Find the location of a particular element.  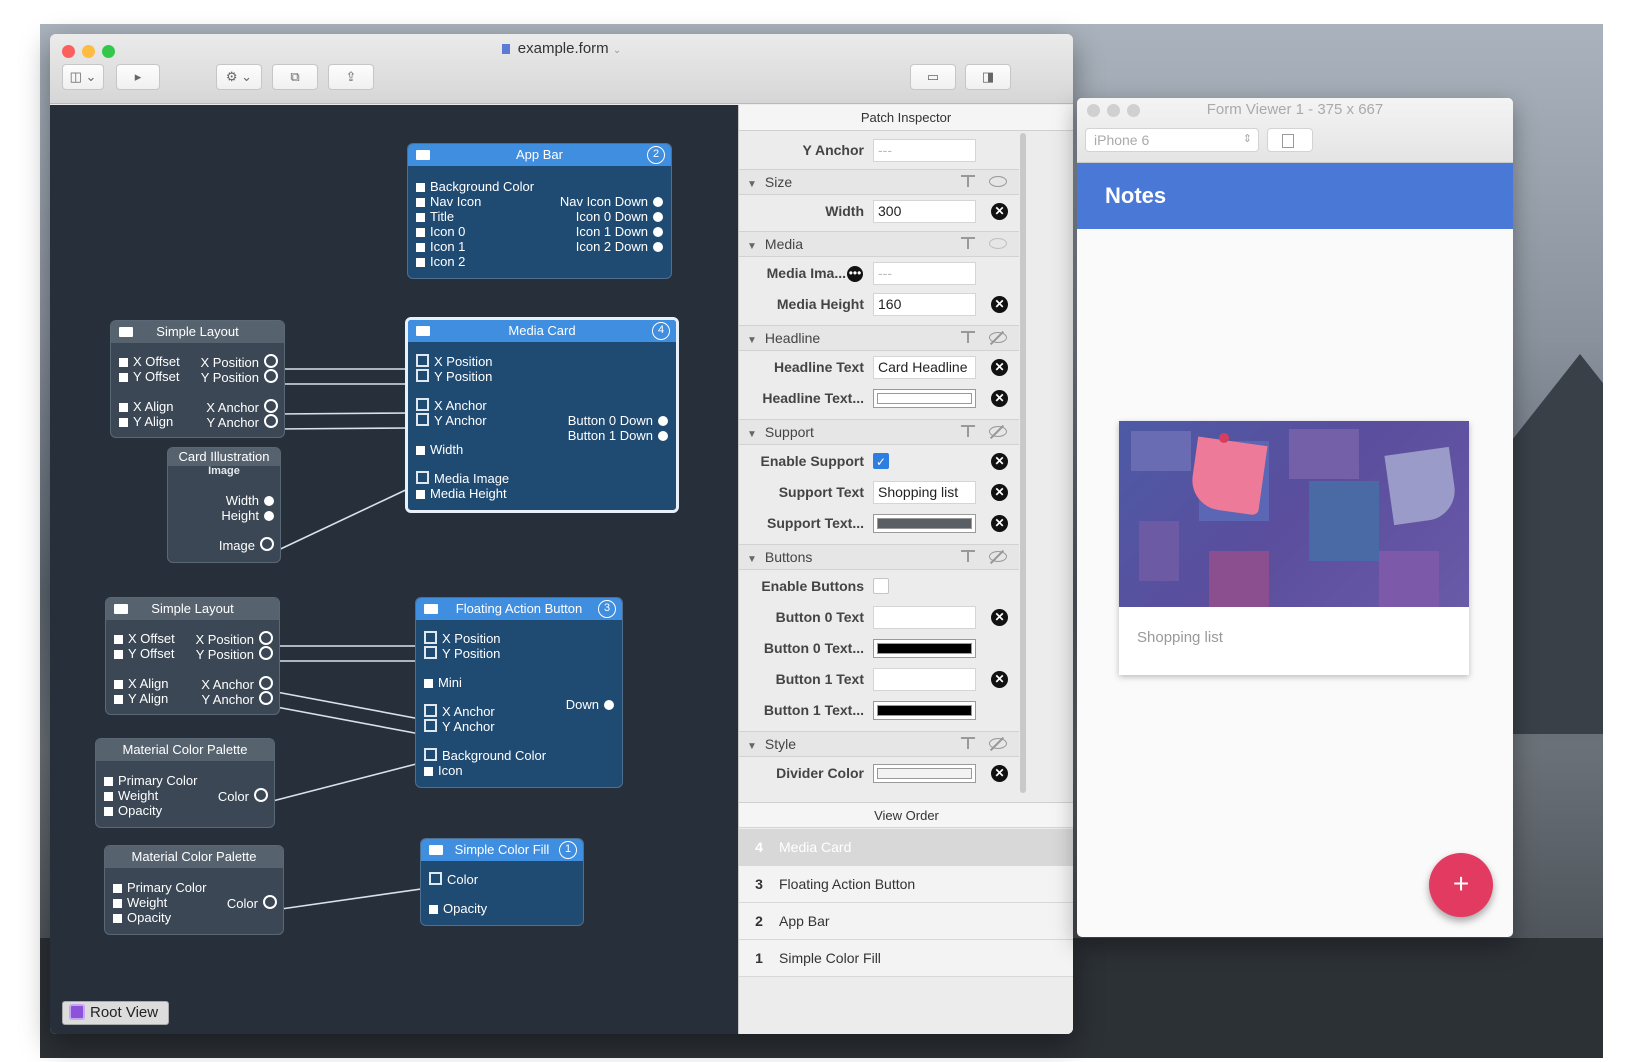

section-media: ▼ Media is located at coordinates (879, 244).